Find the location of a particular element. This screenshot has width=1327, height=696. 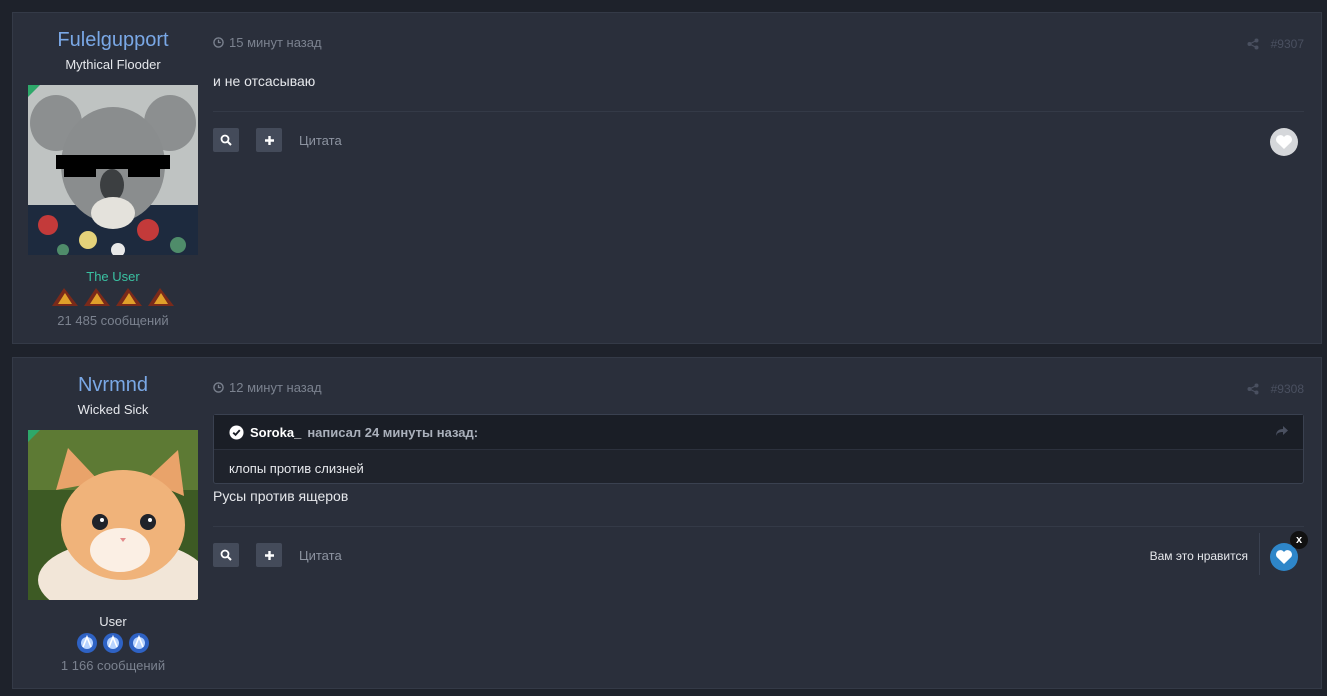

post-body: и не отсасываю is located at coordinates (264, 81).